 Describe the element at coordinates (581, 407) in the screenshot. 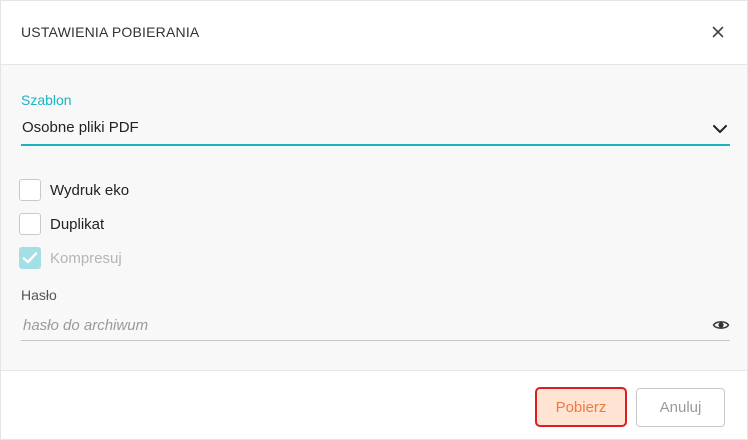

I see `download-button: Pobierz` at that location.